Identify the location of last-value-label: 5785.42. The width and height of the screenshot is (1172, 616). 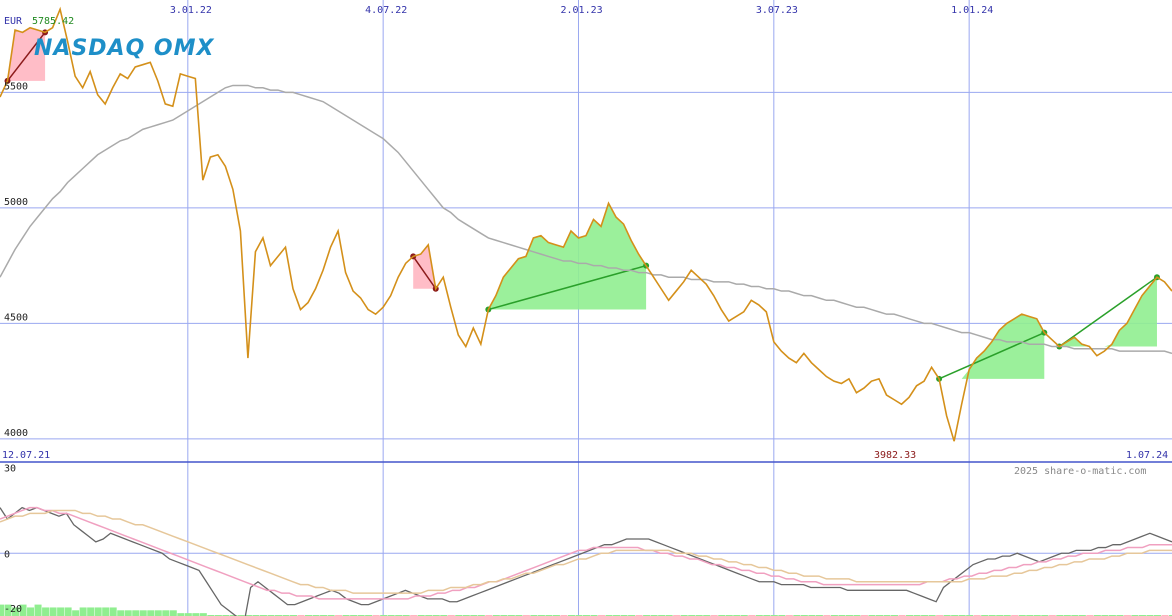
(53, 21).